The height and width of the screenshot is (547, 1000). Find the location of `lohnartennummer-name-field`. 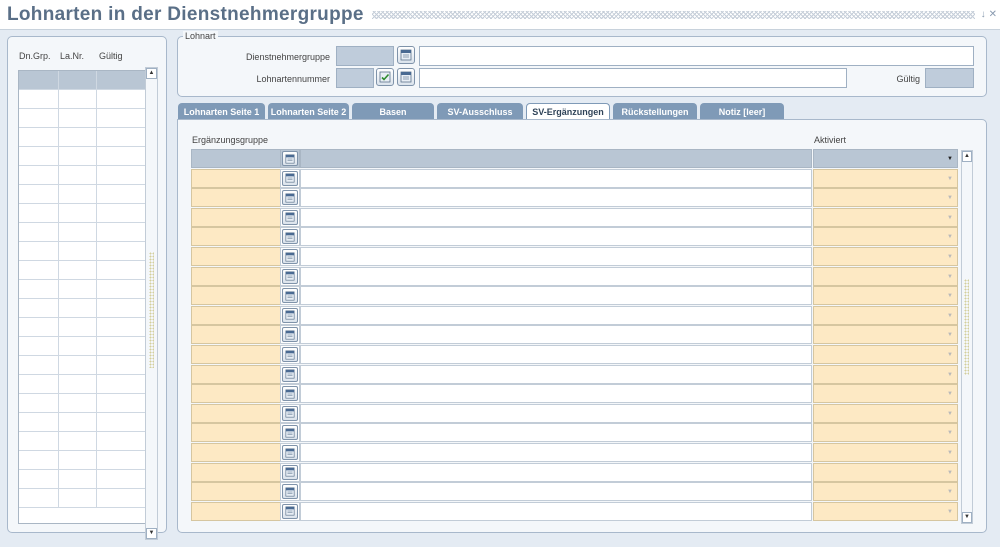

lohnartennummer-name-field is located at coordinates (633, 78).